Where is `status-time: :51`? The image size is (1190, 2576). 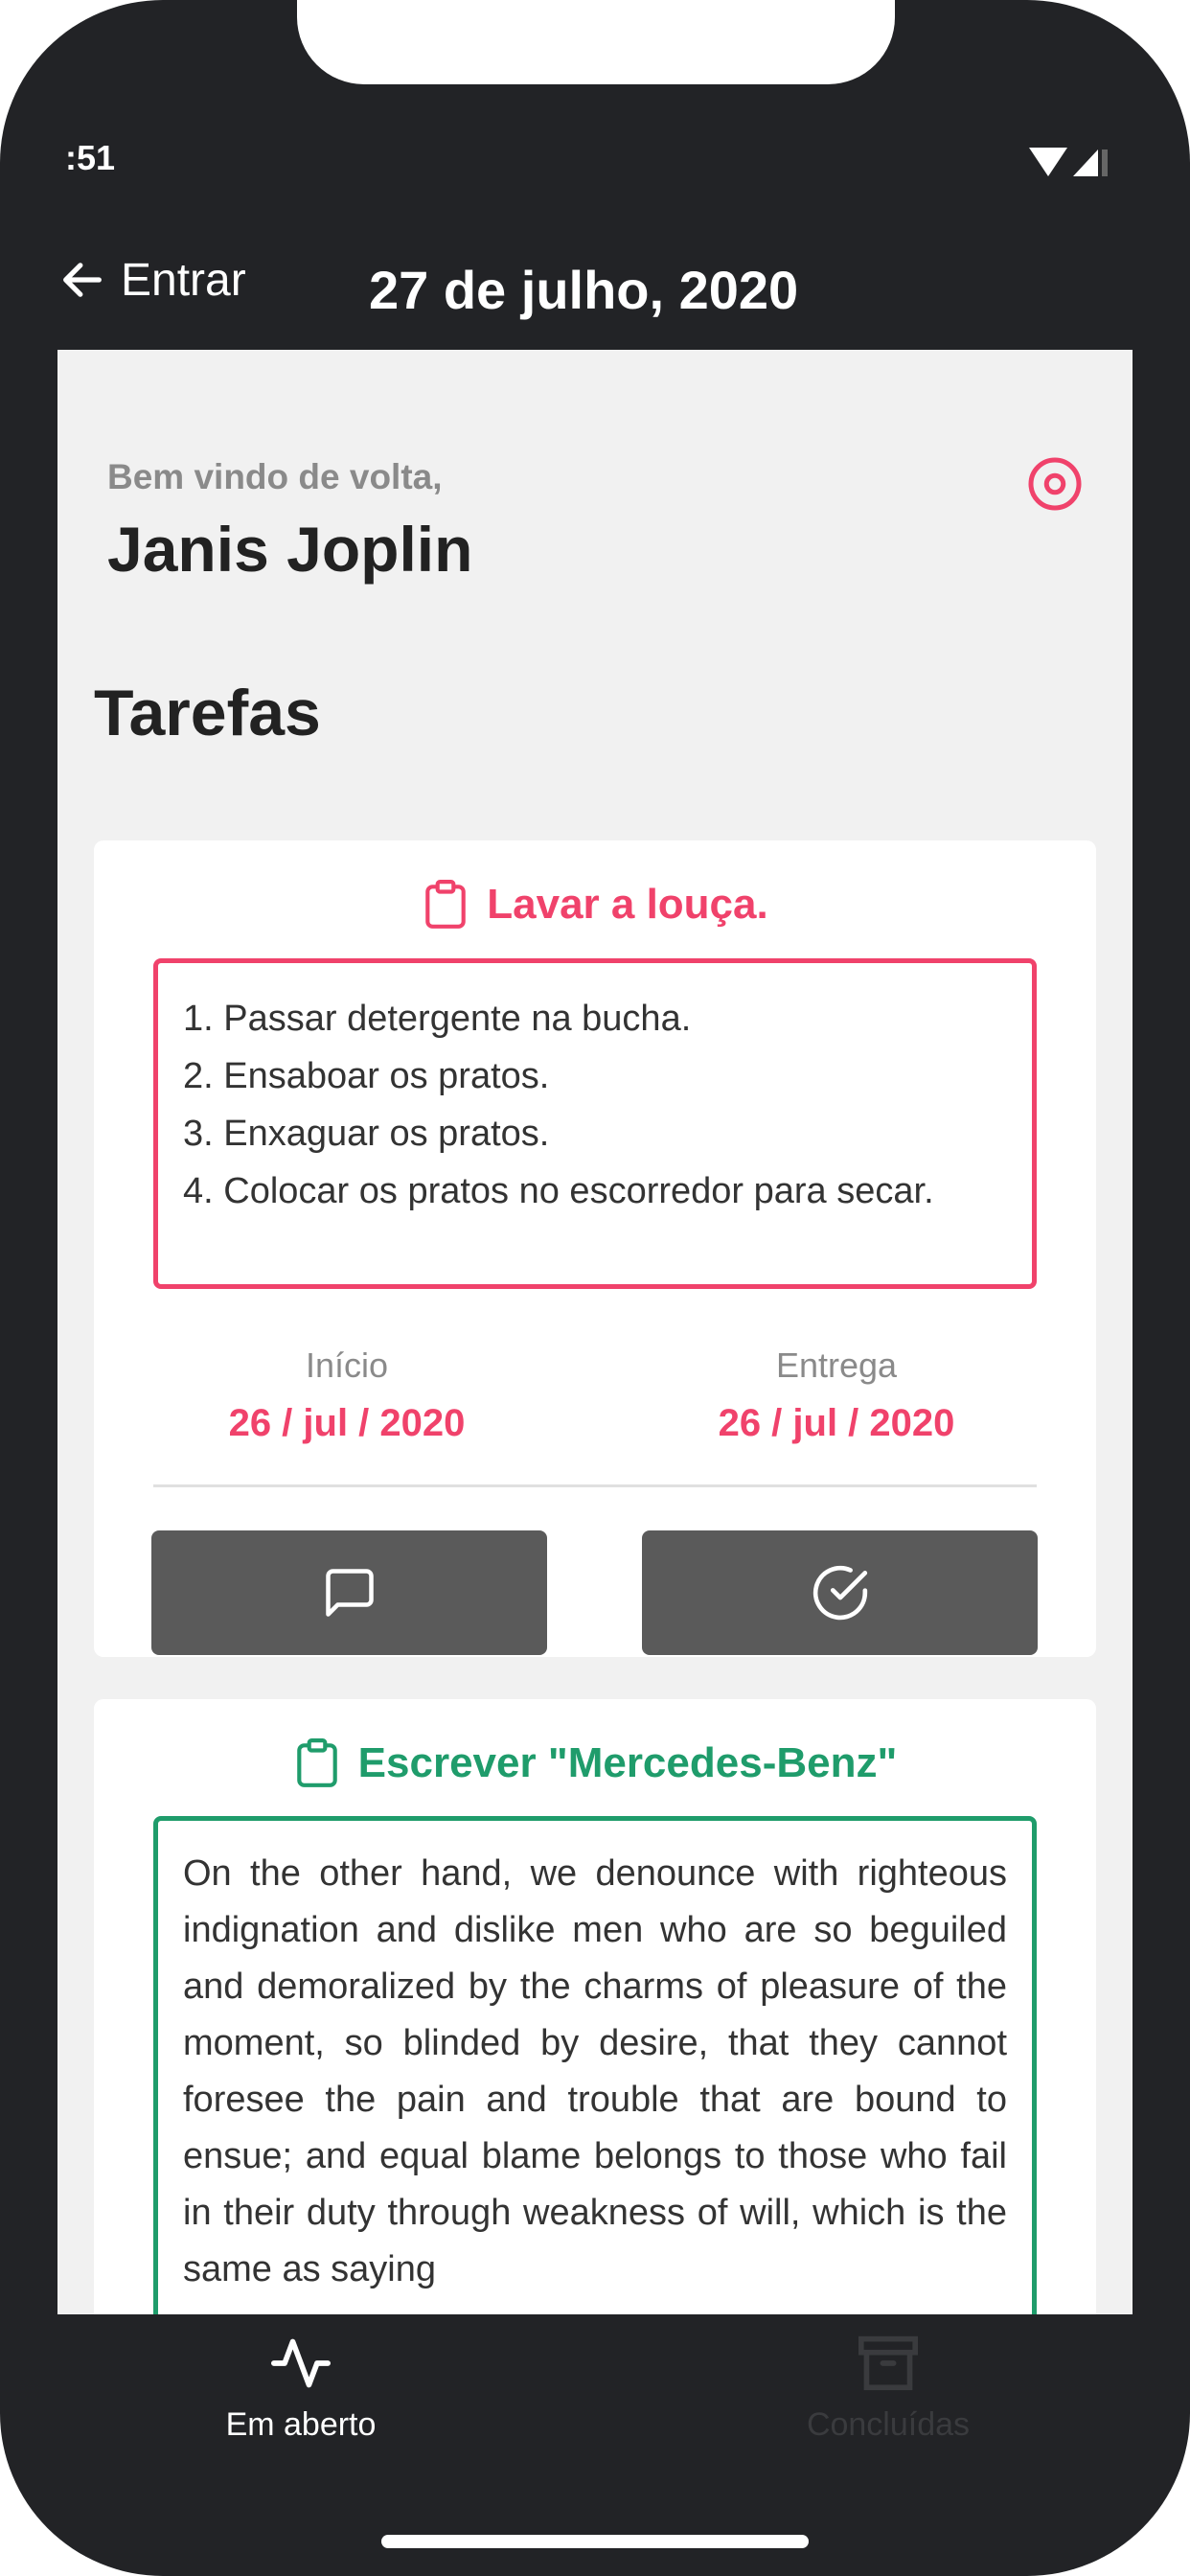
status-time: :51 is located at coordinates (91, 158).